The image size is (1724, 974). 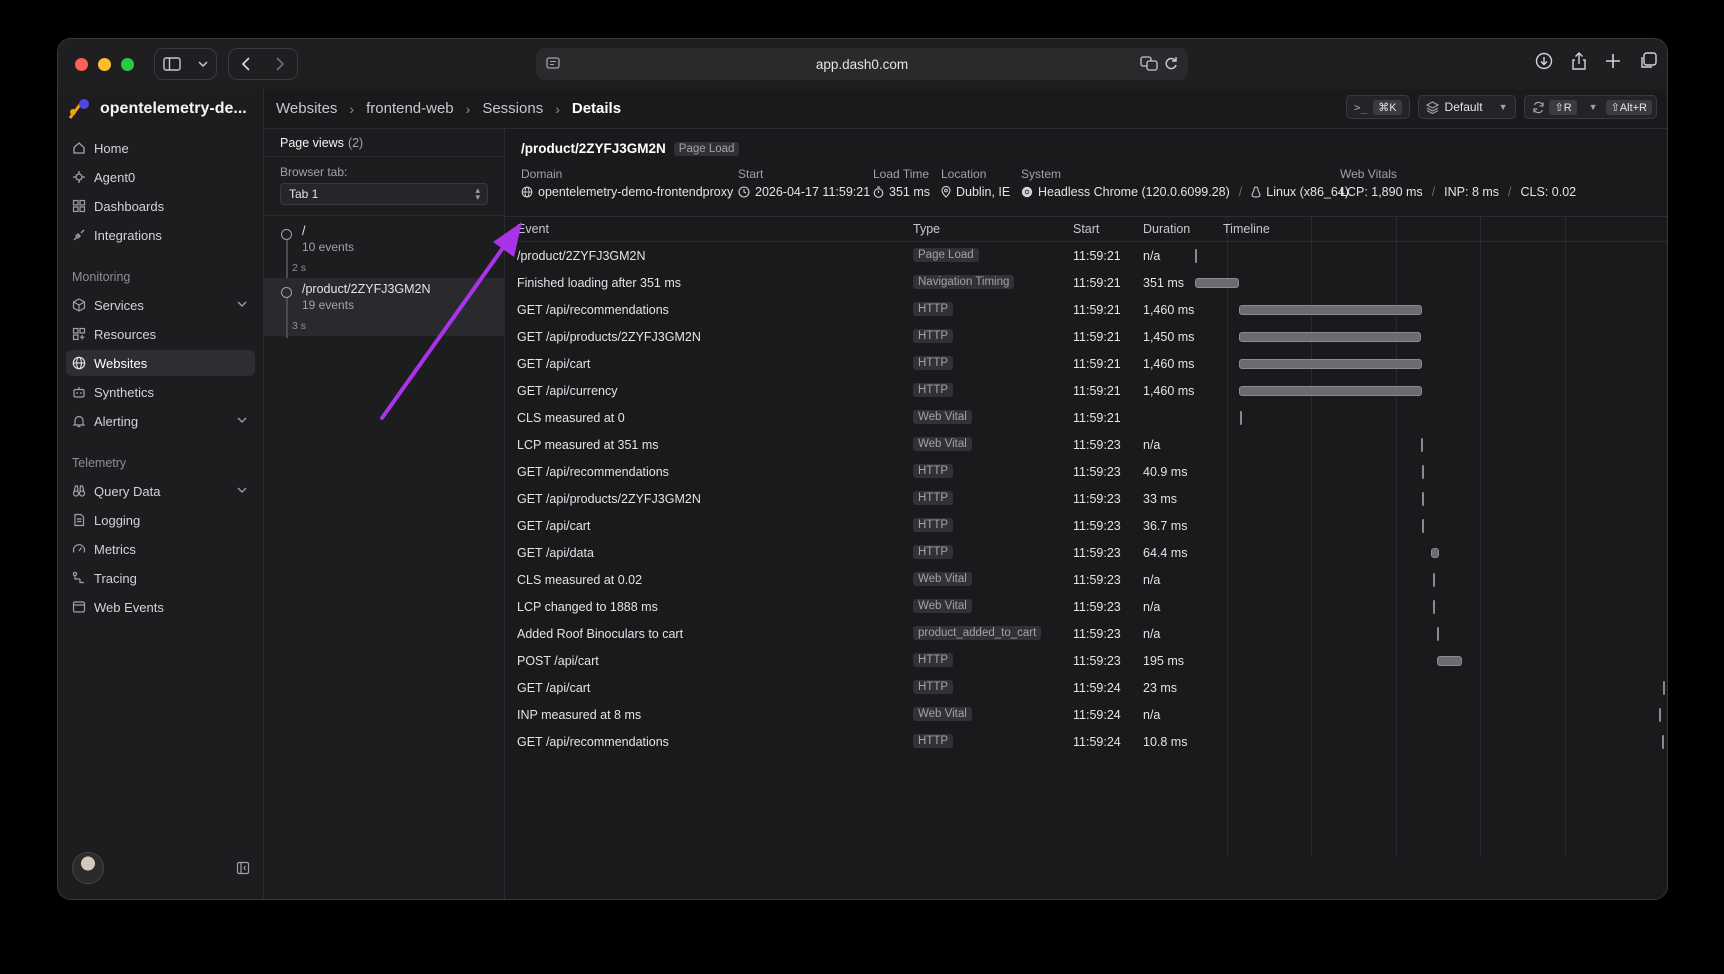 What do you see at coordinates (81, 64) in the screenshot?
I see `close-window-button` at bounding box center [81, 64].